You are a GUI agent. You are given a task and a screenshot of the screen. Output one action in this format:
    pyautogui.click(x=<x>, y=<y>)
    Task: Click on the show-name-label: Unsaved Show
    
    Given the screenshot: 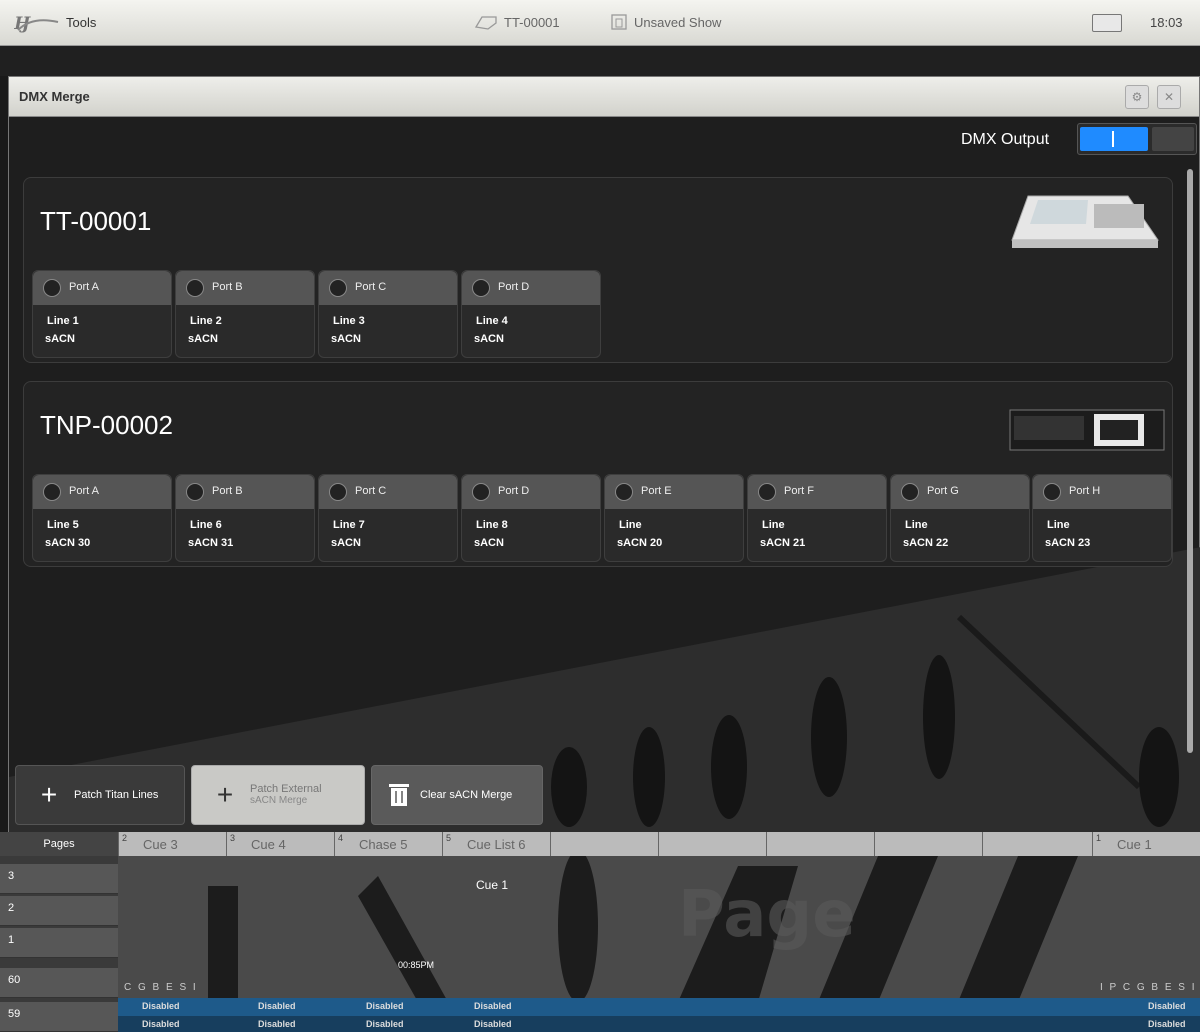 What is the action you would take?
    pyautogui.click(x=678, y=22)
    